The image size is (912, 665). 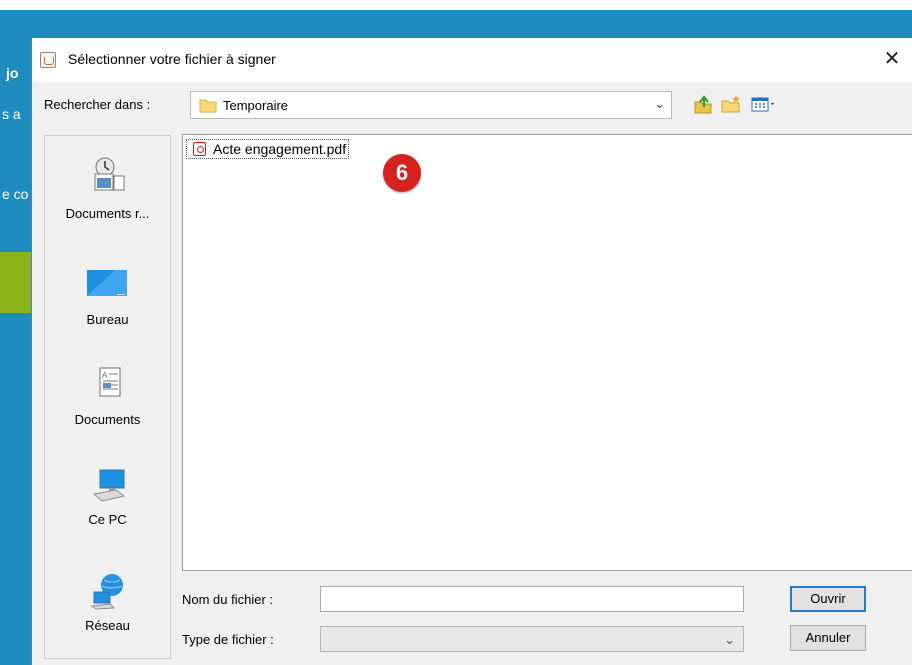 What do you see at coordinates (107, 612) in the screenshot?
I see `place-network: Réseau` at bounding box center [107, 612].